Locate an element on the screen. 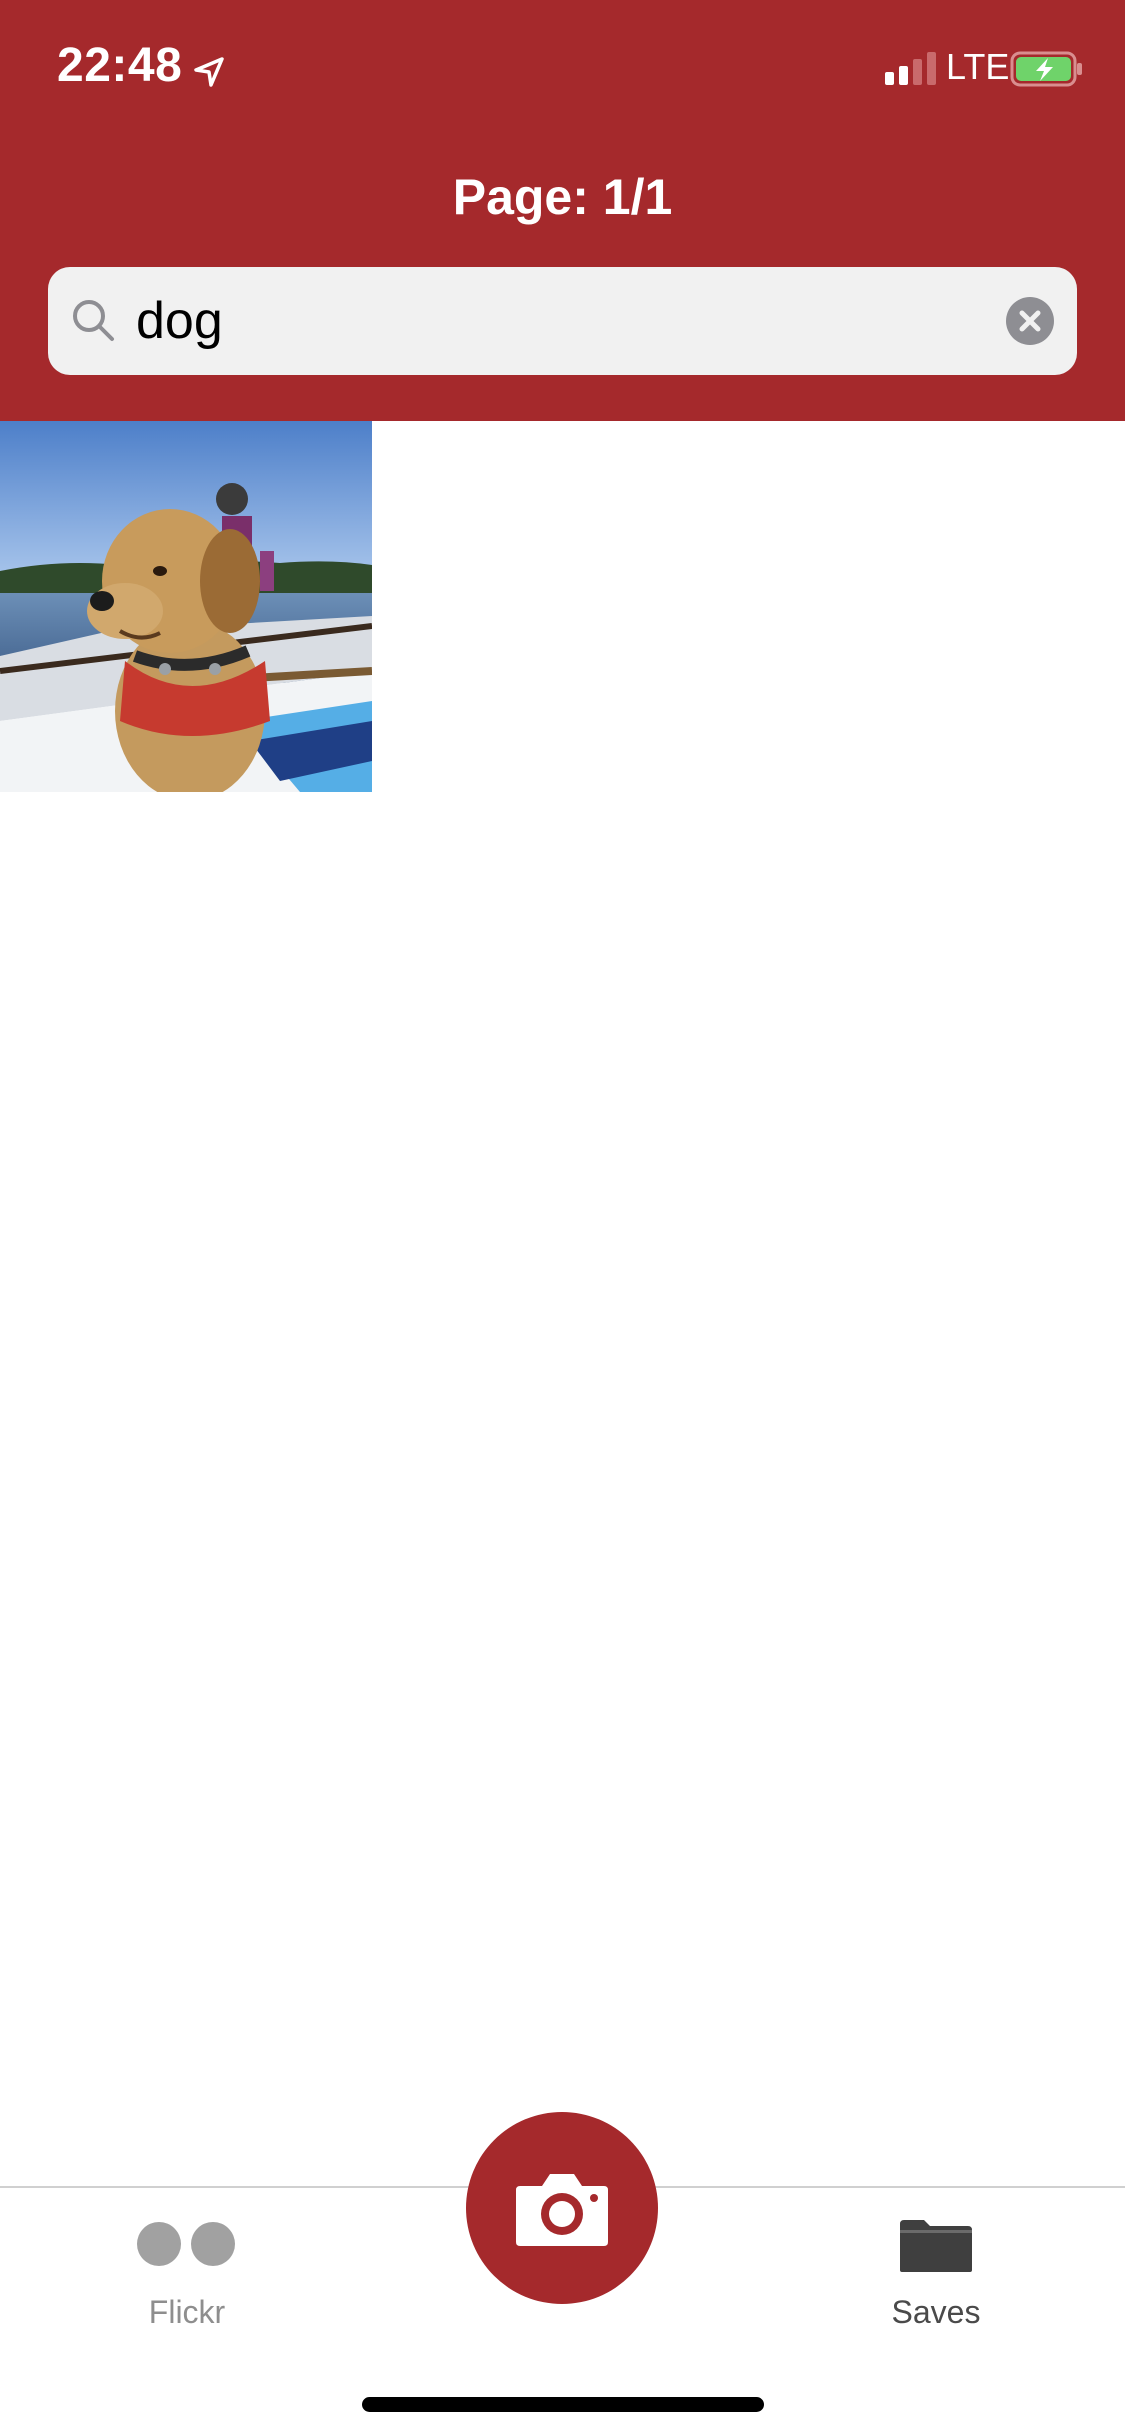 This screenshot has height=2436, width=1125. dog-photo-image is located at coordinates (186, 606).